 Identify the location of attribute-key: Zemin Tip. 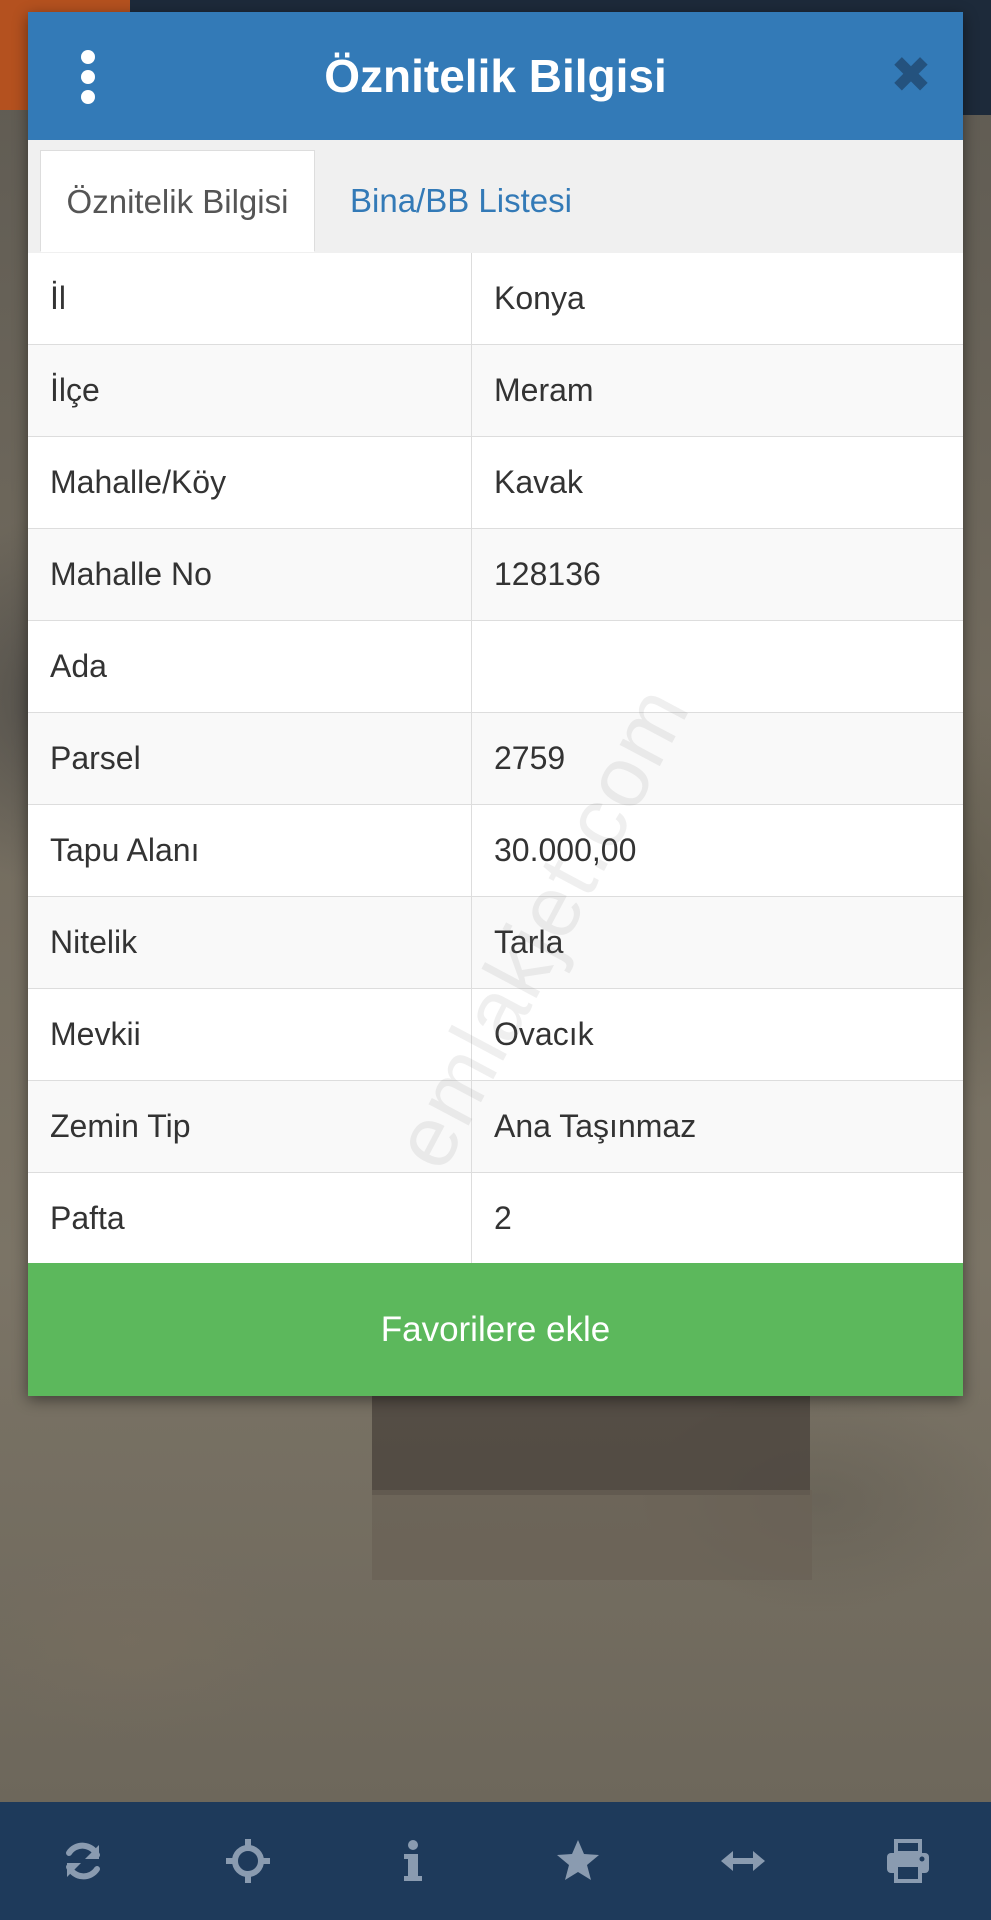
(250, 1126).